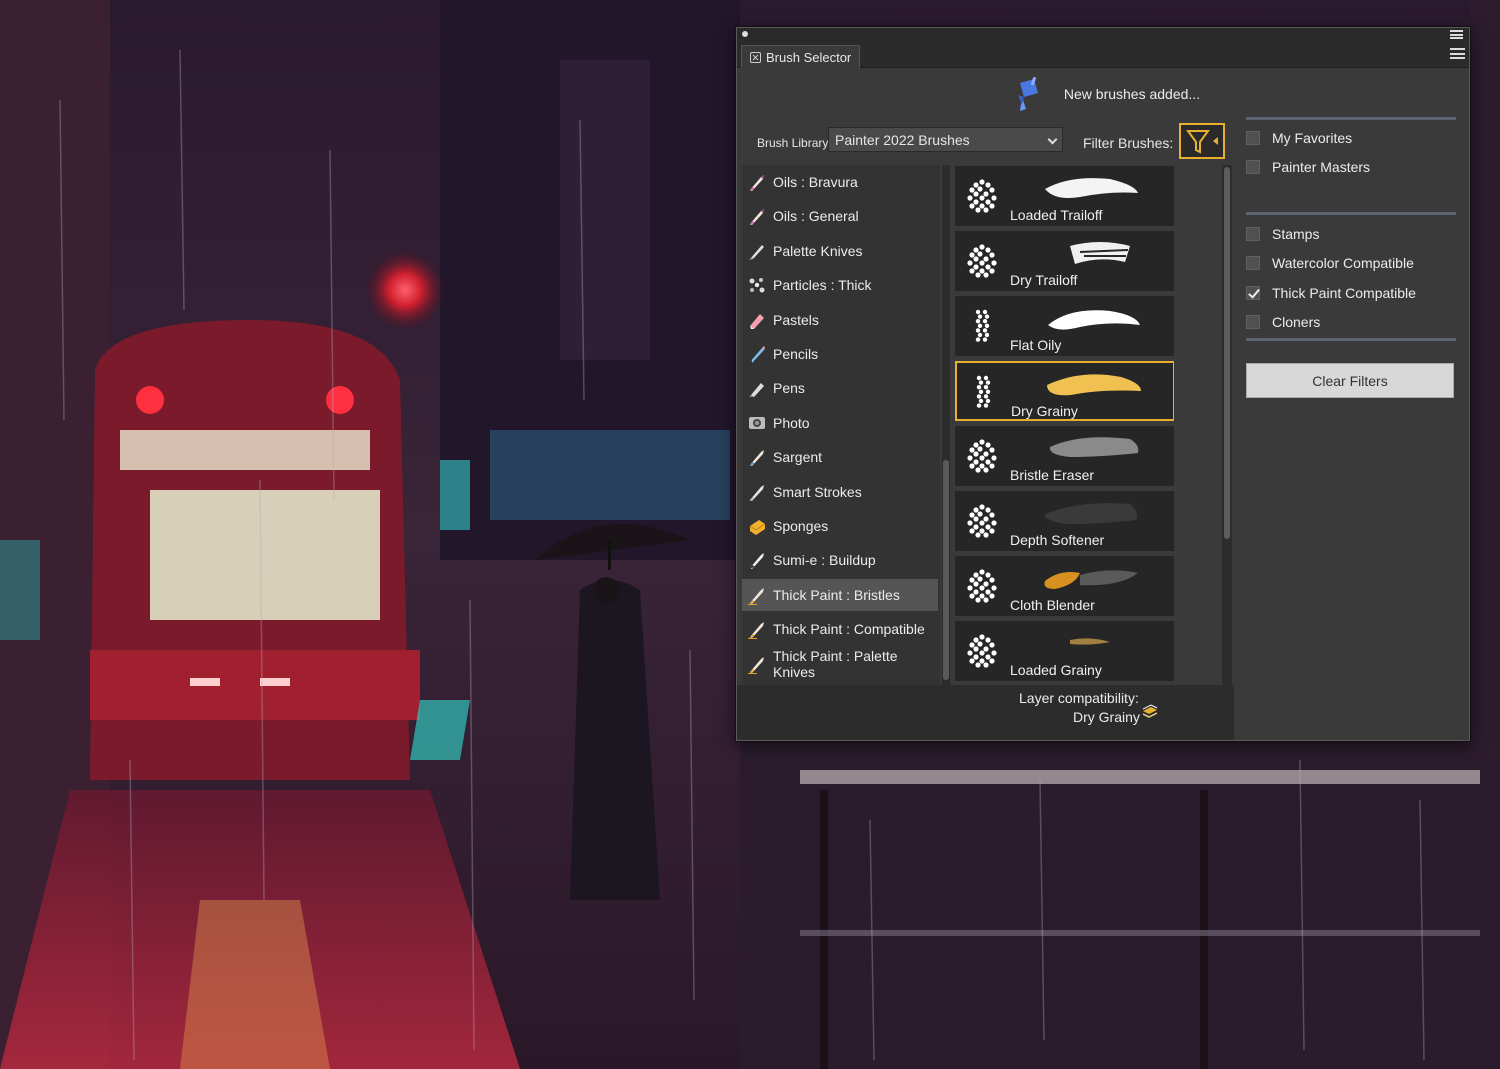  I want to click on category-item: Pencils, so click(840, 354).